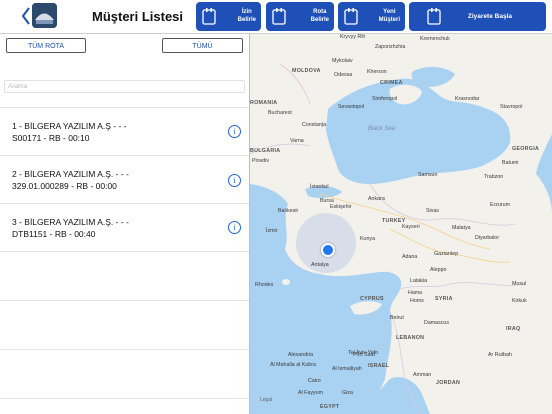  What do you see at coordinates (26, 16) in the screenshot?
I see `back-chevron-icon` at bounding box center [26, 16].